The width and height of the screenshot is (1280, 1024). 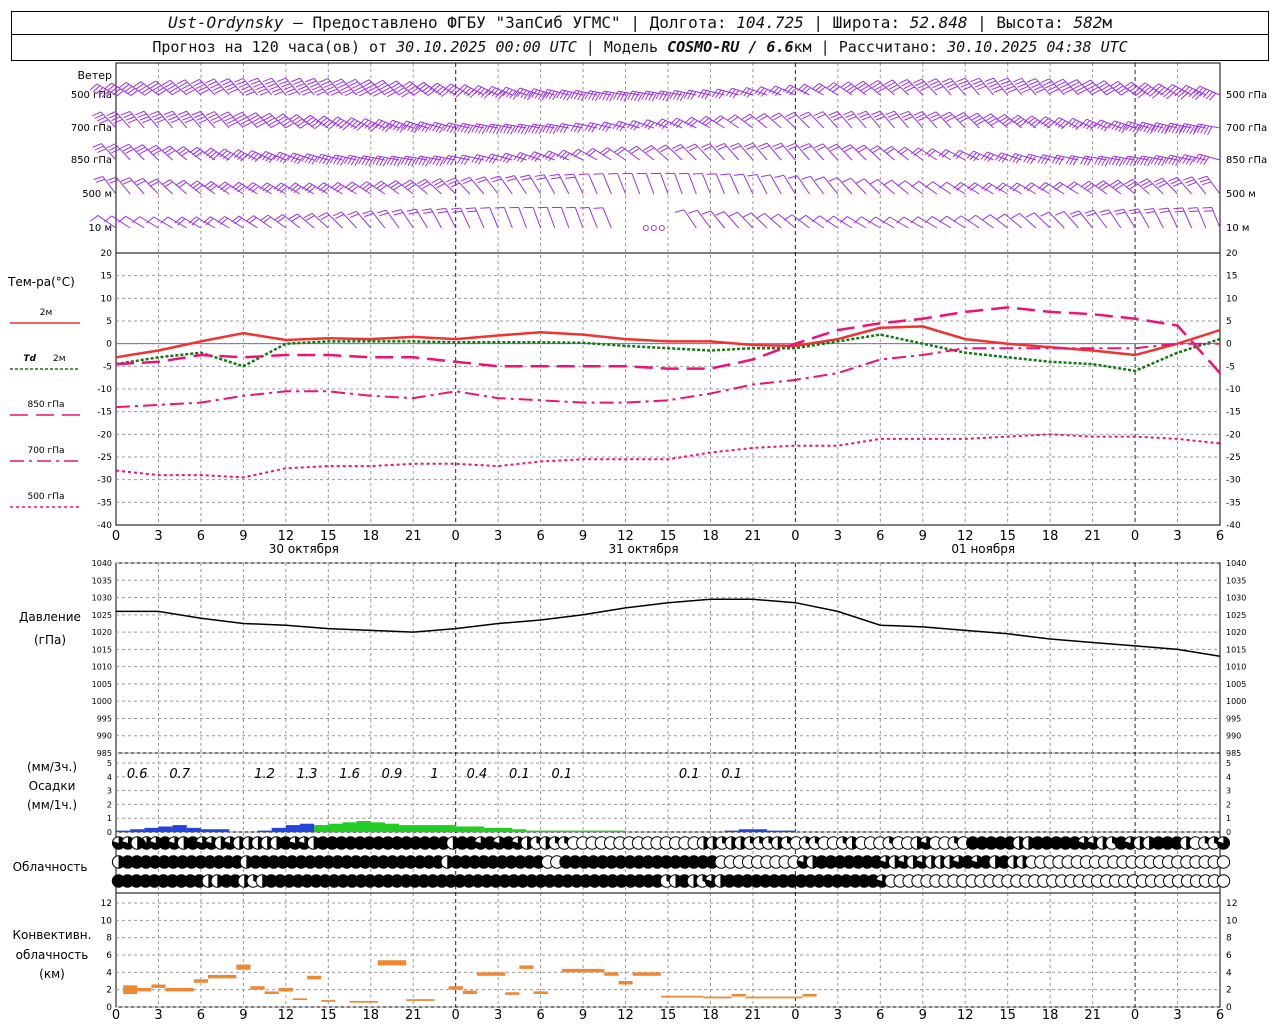 What do you see at coordinates (1233, 736) in the screenshot?
I see `pressure-tick-right: 990` at bounding box center [1233, 736].